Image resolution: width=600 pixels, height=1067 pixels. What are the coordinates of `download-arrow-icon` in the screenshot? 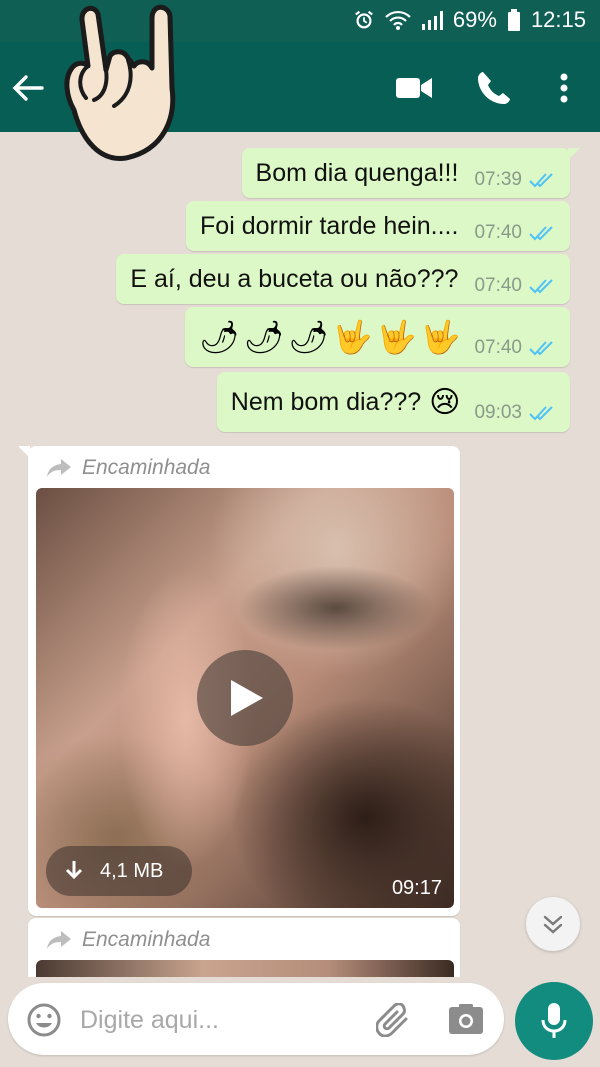 It's located at (74, 870).